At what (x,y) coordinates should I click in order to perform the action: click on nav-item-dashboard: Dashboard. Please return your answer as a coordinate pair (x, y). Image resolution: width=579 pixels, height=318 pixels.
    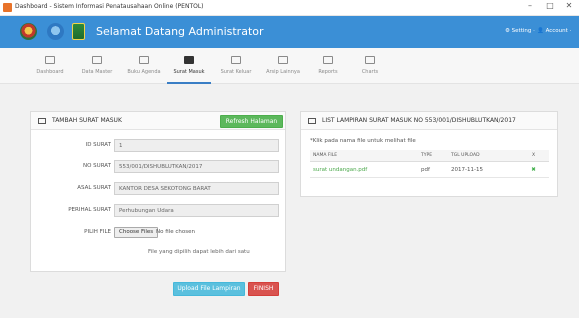
    Looking at the image, I should click on (50, 66).